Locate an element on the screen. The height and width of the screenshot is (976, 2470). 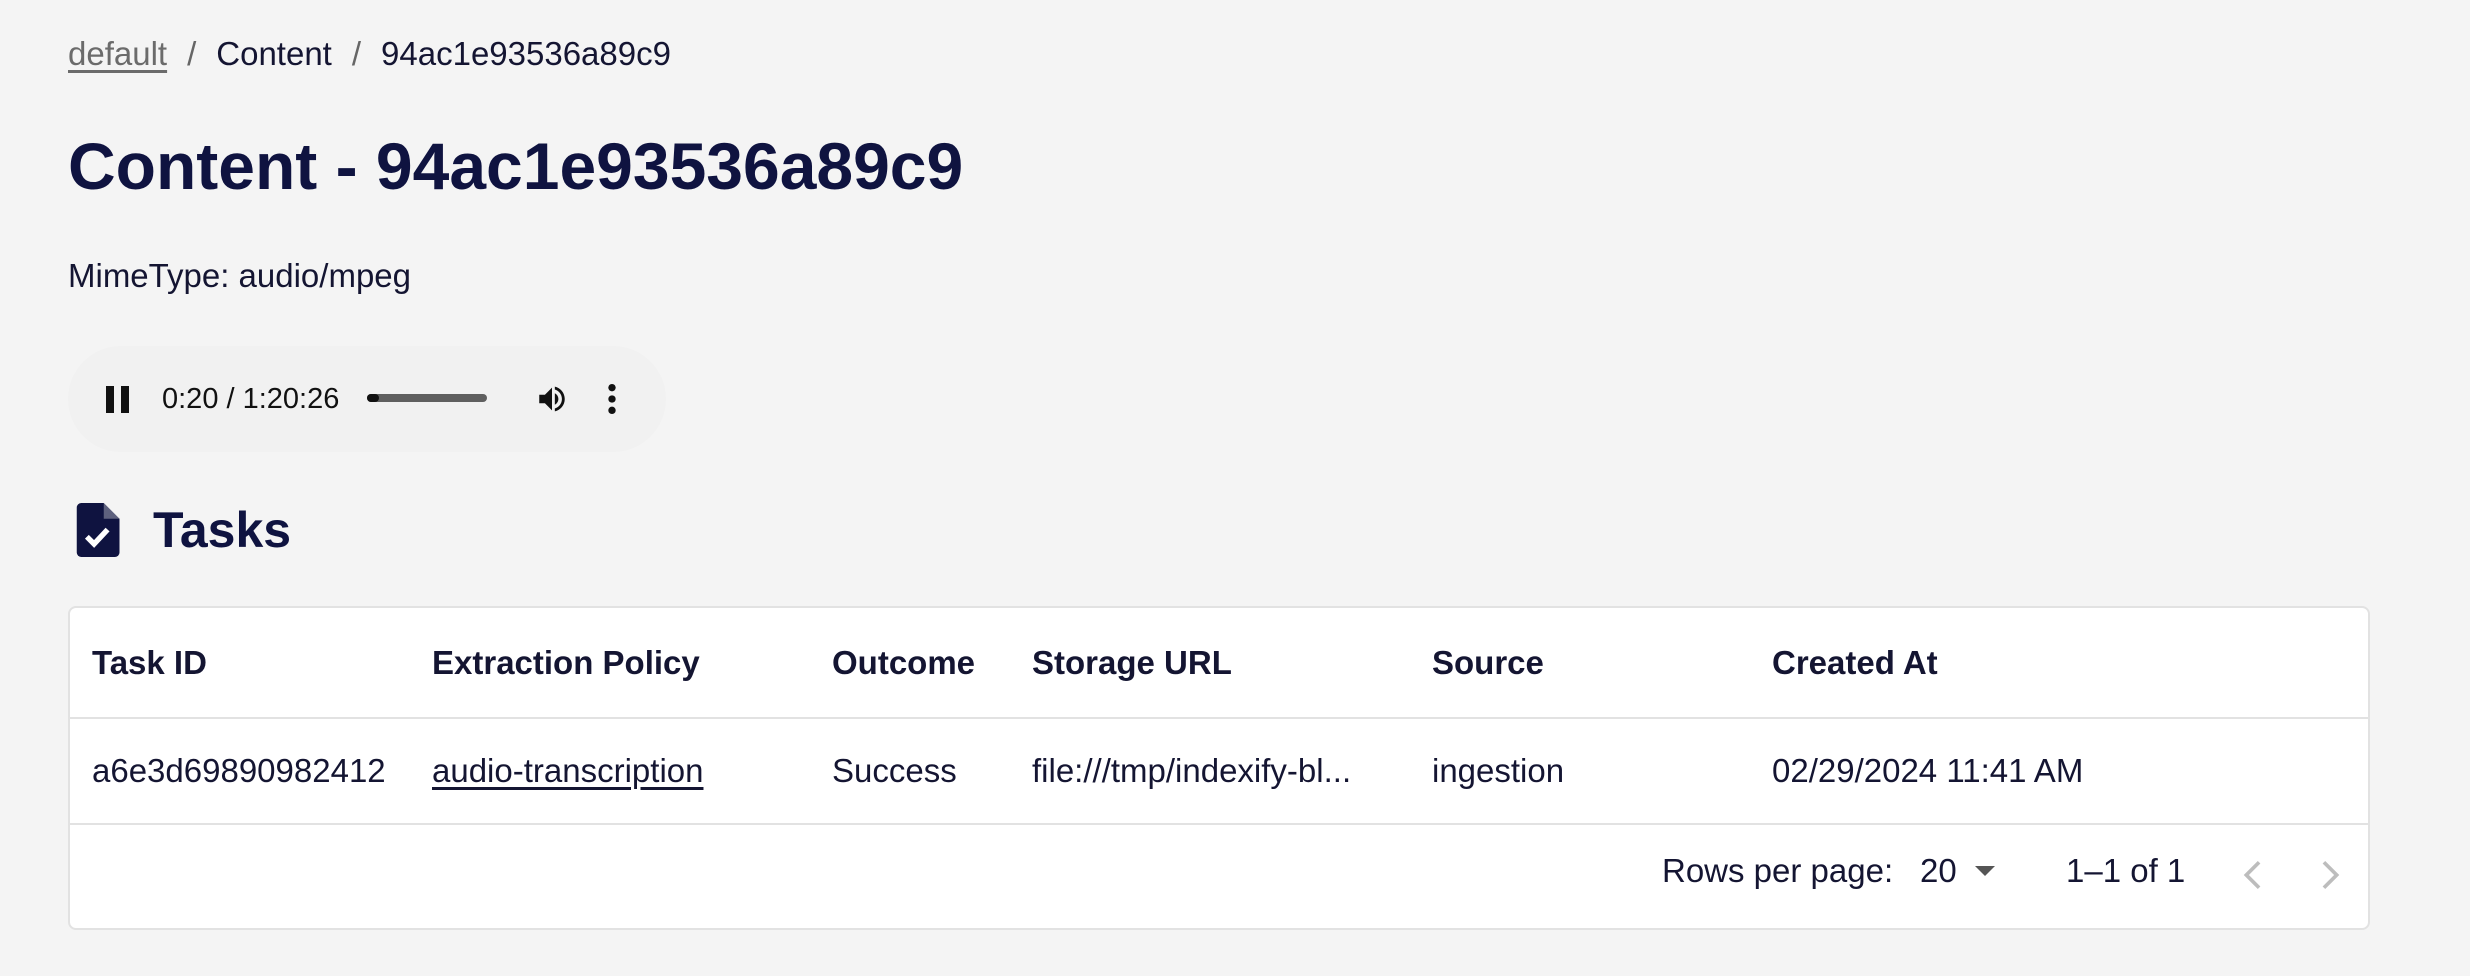
audio-player: 0:20 / 1:20:26 is located at coordinates (367, 399).